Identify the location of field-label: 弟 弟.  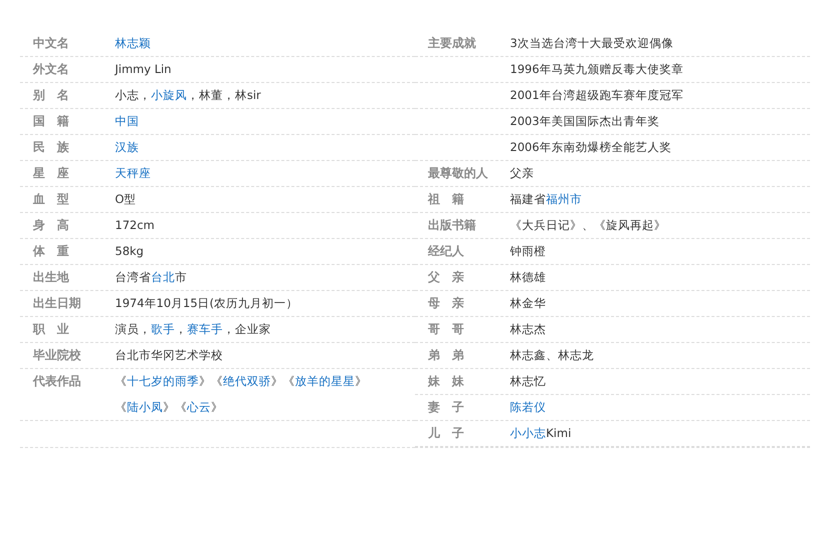
(446, 355).